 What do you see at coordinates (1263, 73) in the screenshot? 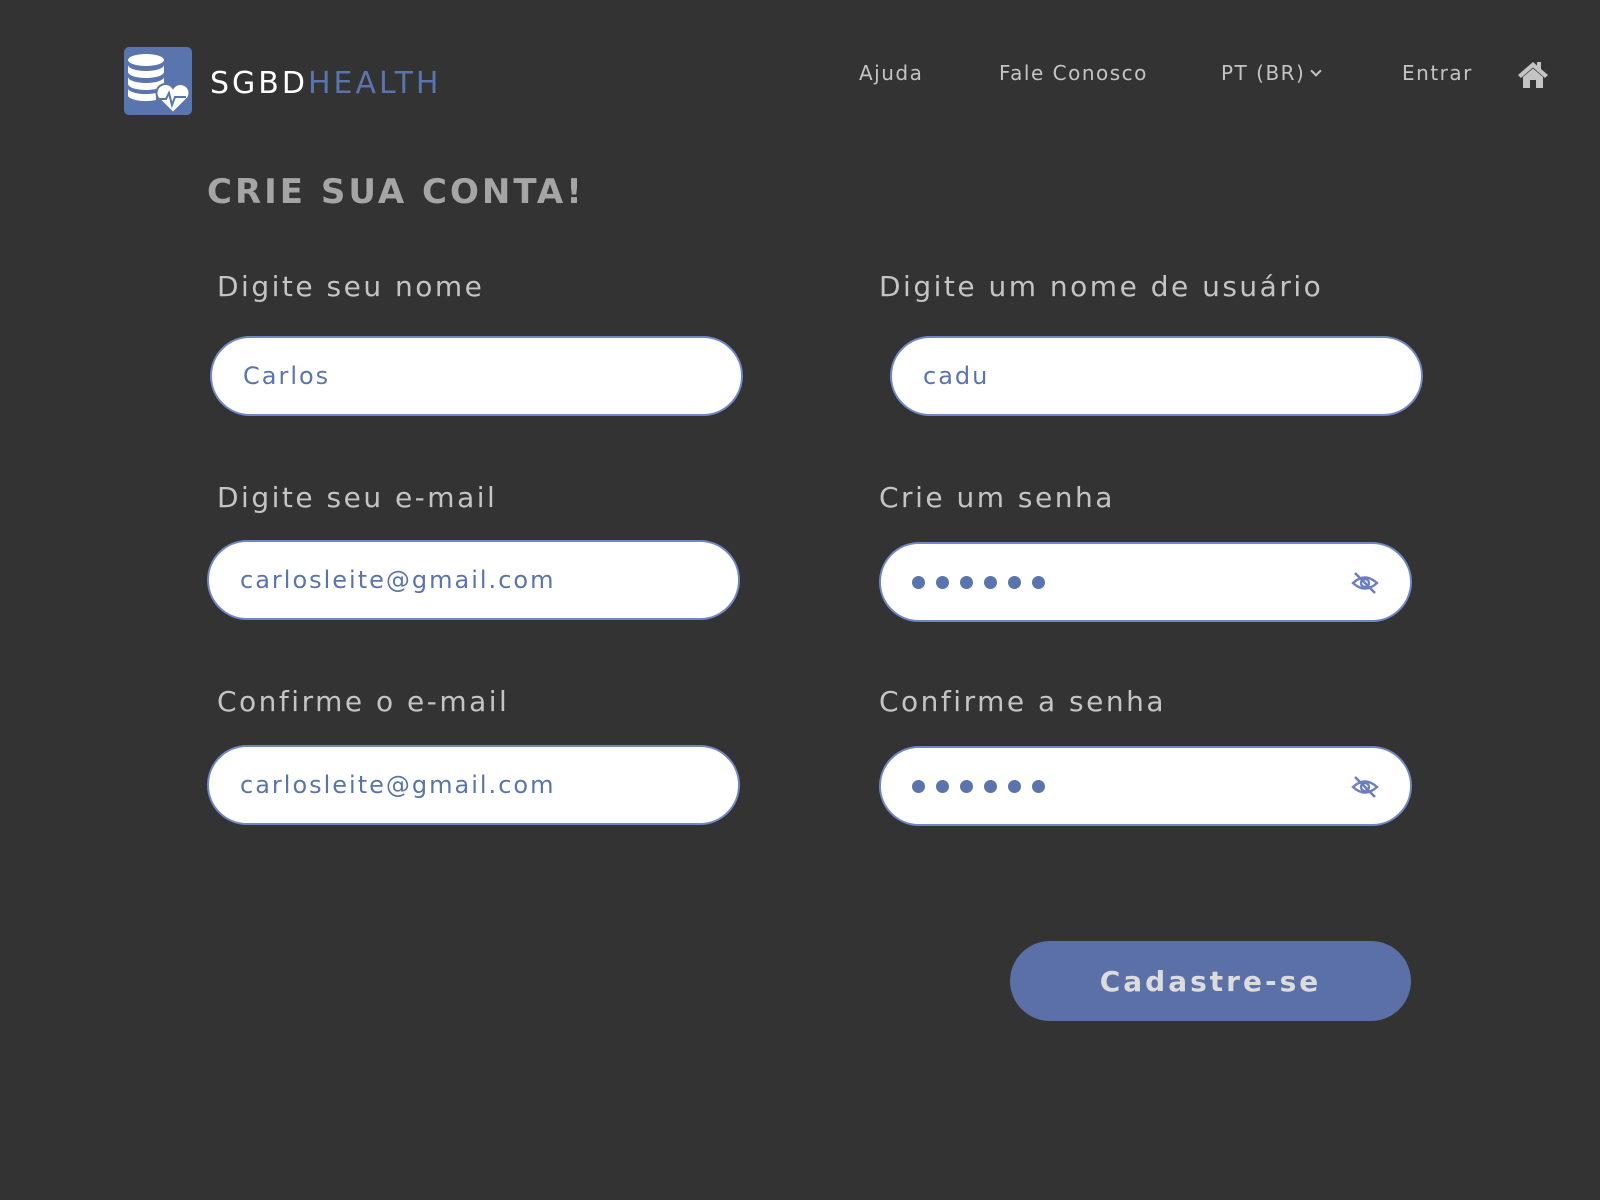
I see `language-label: PT (BR)` at bounding box center [1263, 73].